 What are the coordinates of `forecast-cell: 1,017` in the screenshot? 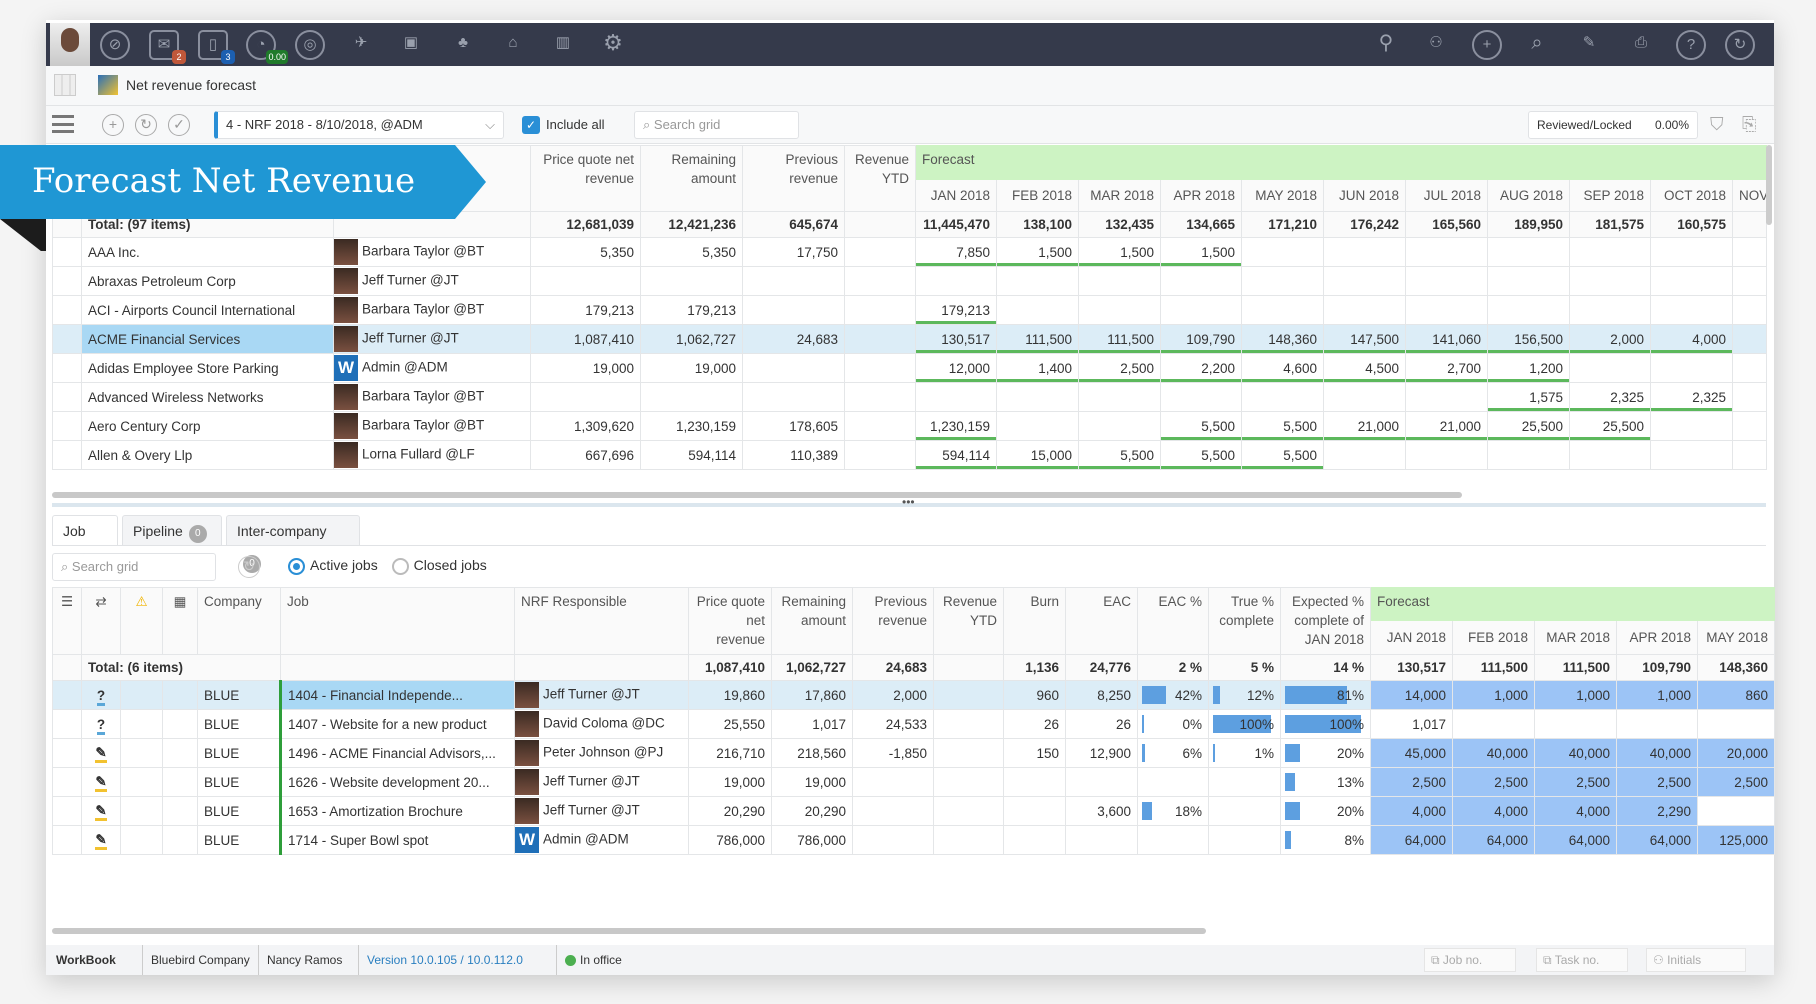 It's located at (1411, 724).